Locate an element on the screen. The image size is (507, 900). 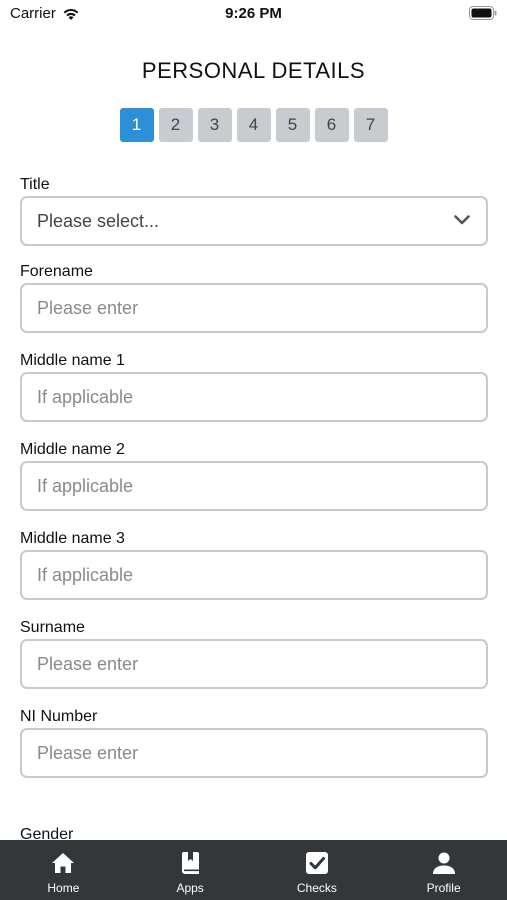
chevron-down-icon is located at coordinates (462, 220).